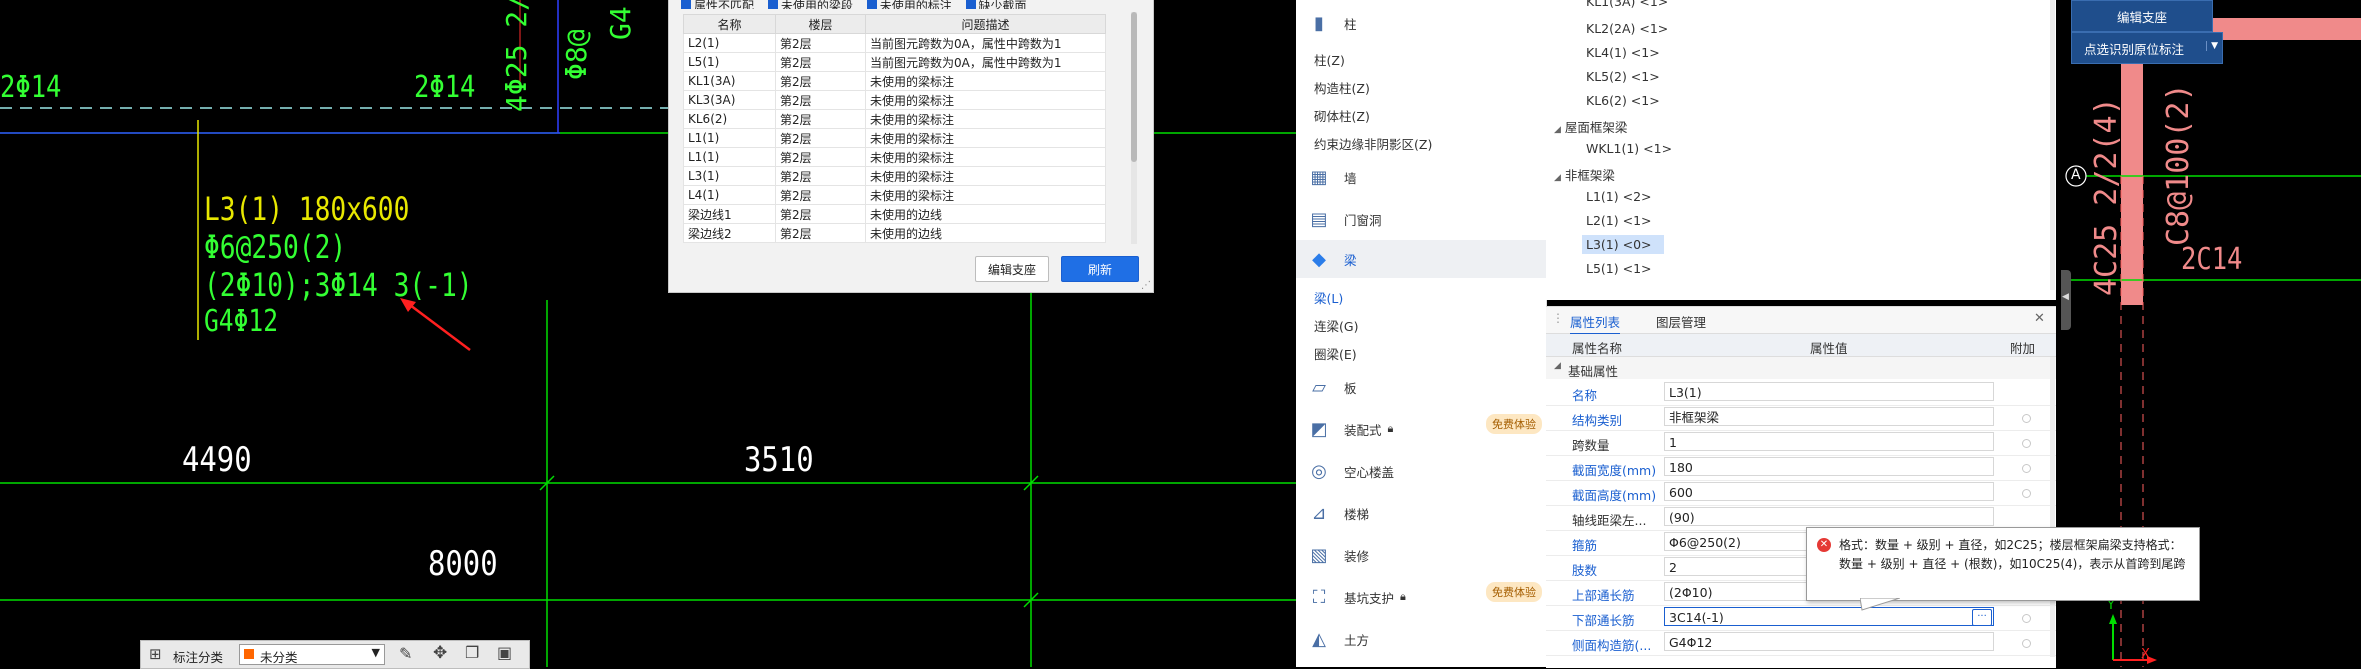 This screenshot has height=669, width=2361. I want to click on table-row: KL6(2) 第2层 未使用的梁标注, so click(894, 119).